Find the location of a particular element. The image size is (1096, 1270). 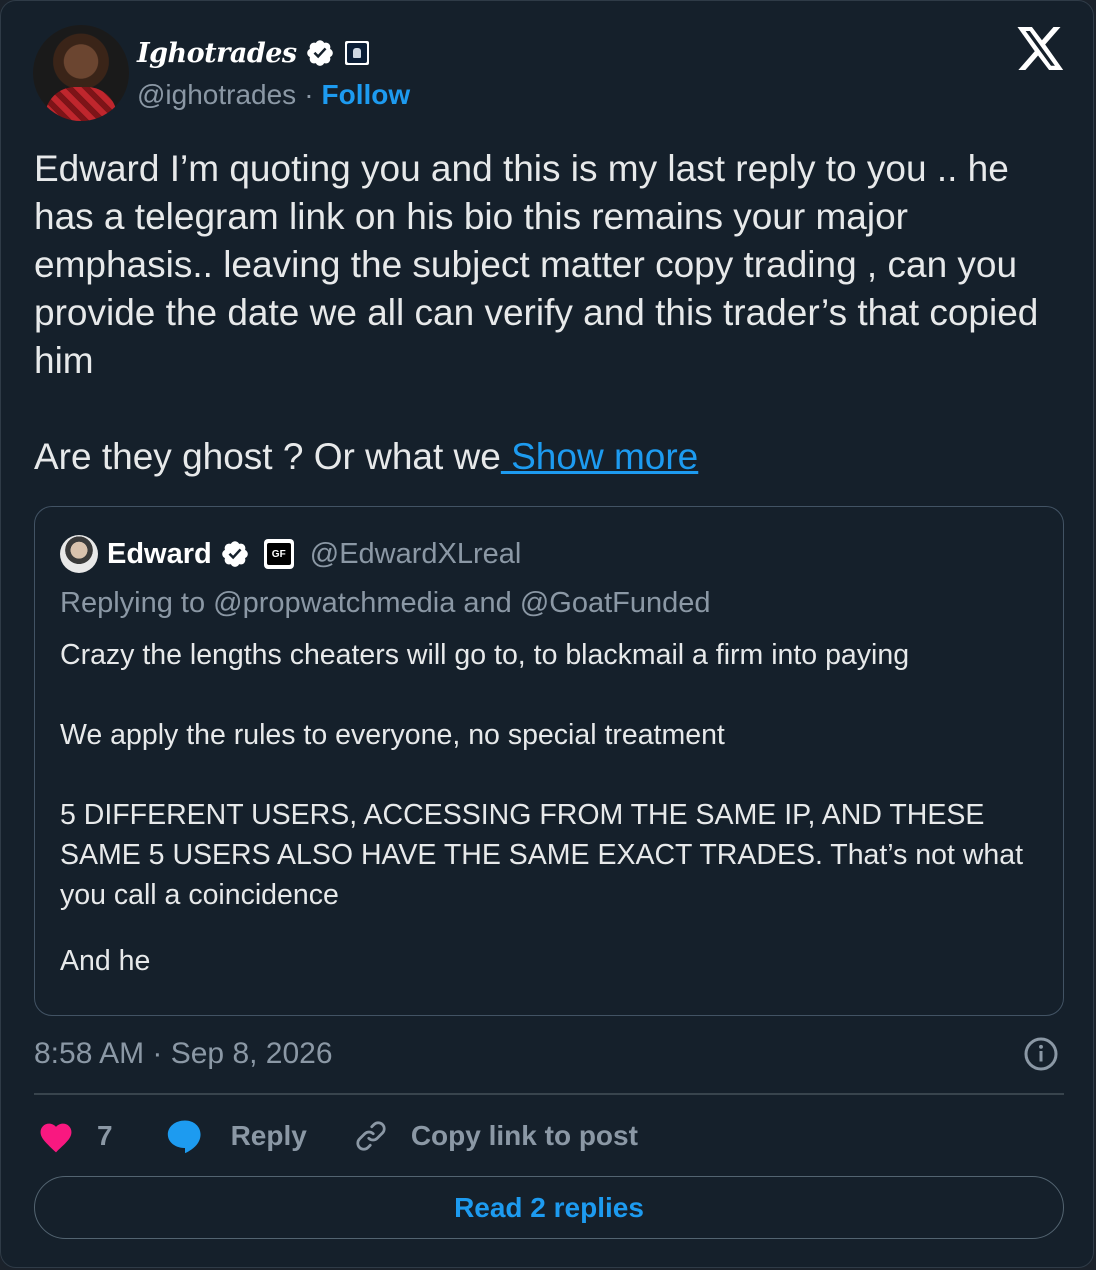

quote-paragraph: And he is located at coordinates (105, 961).